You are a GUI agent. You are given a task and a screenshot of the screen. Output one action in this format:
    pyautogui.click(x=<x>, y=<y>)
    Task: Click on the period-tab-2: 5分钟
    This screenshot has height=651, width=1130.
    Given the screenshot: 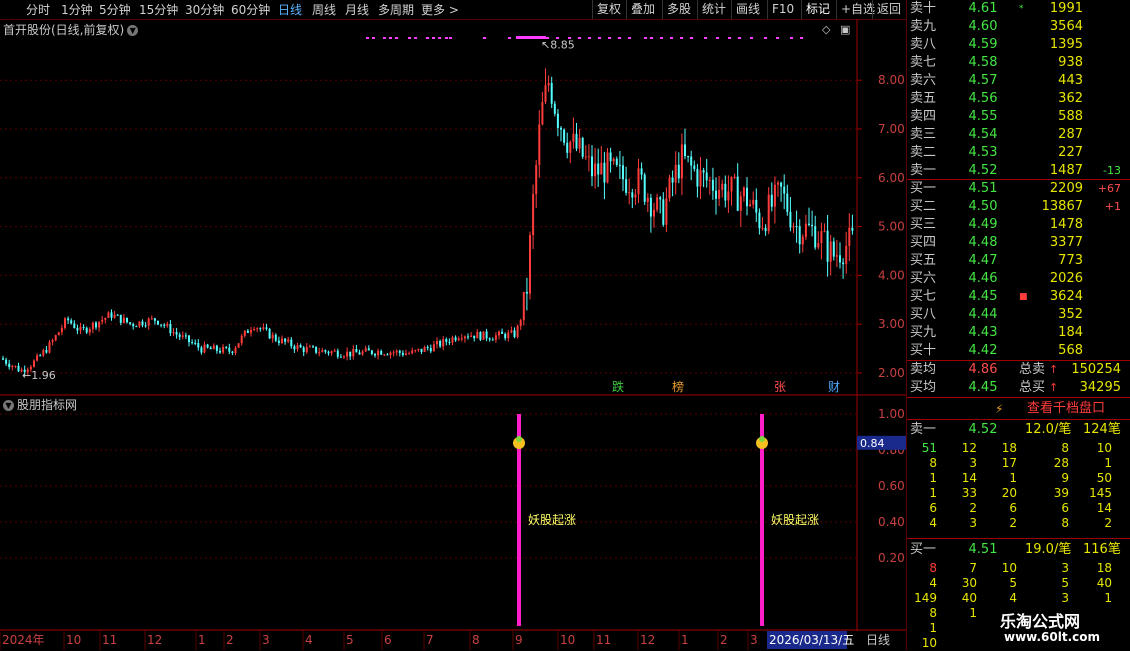 What is the action you would take?
    pyautogui.click(x=115, y=9)
    